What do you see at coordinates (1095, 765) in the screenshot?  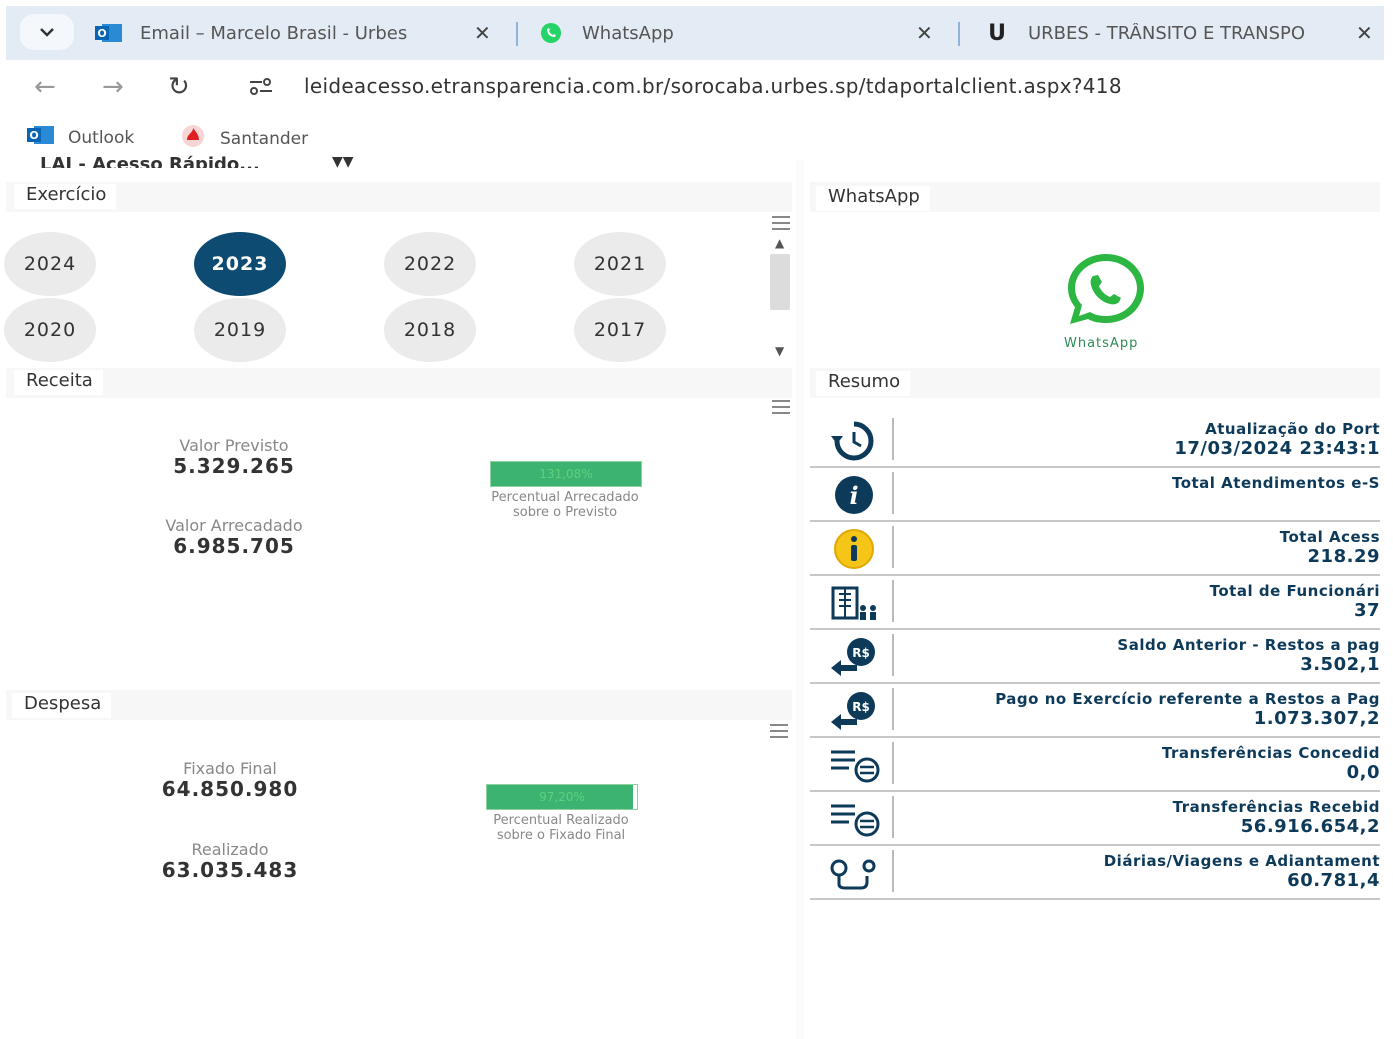 I see `resumo-row: Transferências Concedid 0,0` at bounding box center [1095, 765].